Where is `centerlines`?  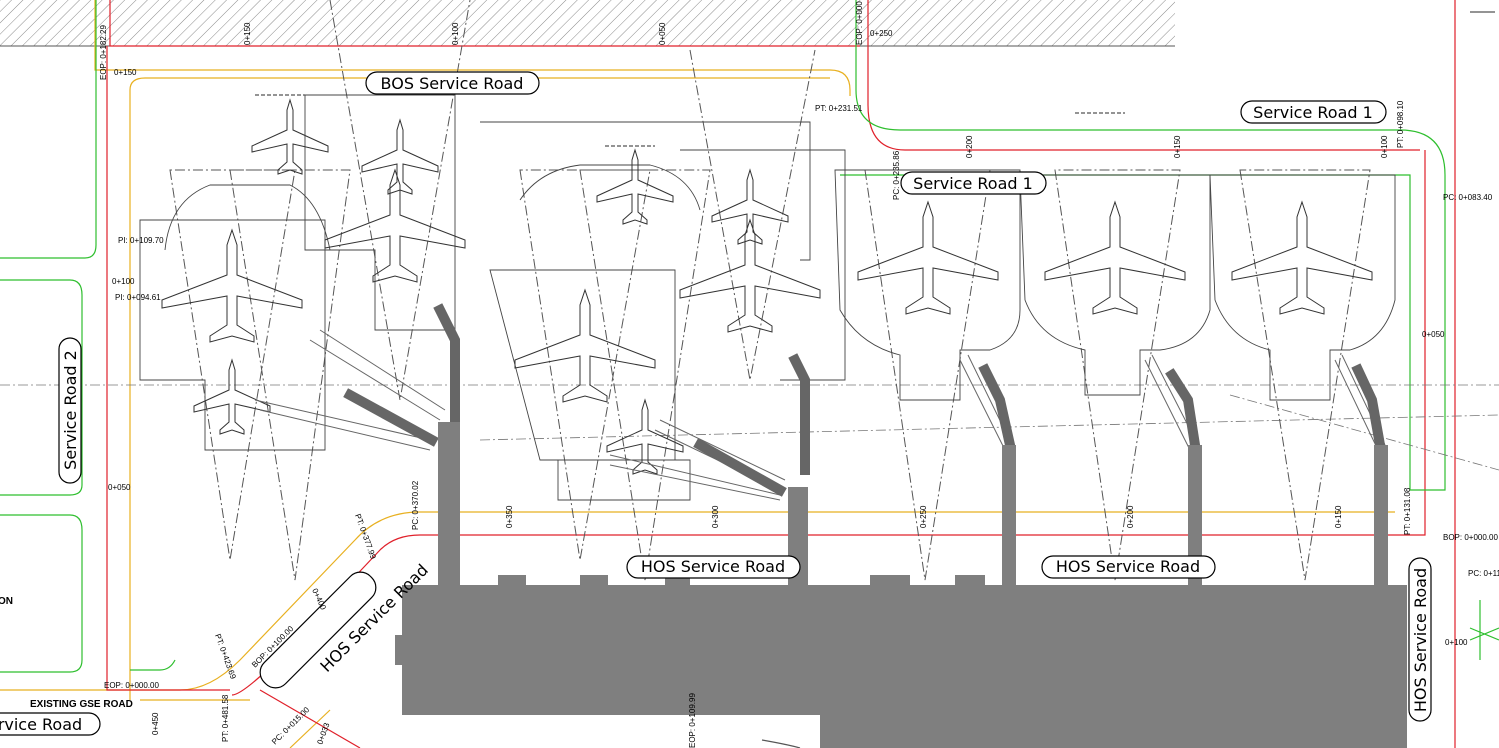
centerlines is located at coordinates (749, 427).